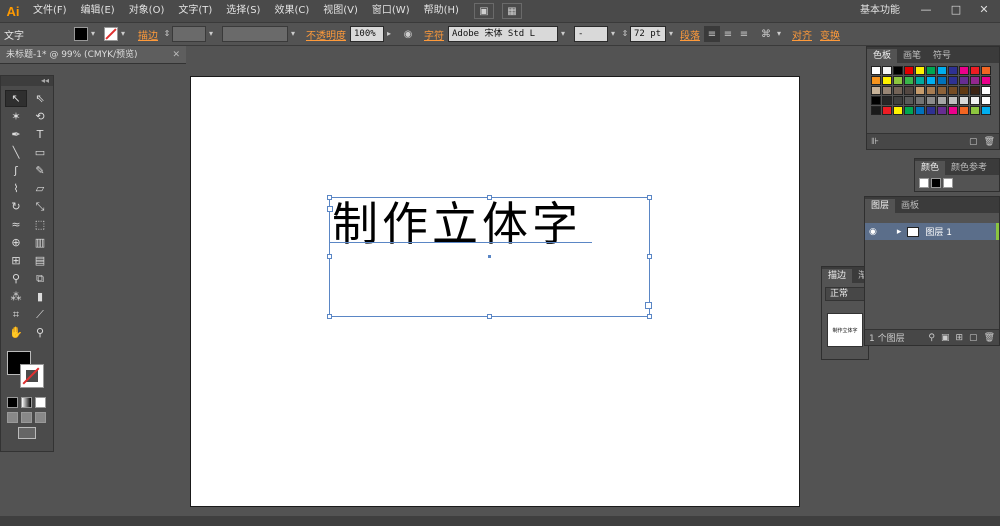  What do you see at coordinates (457, 224) in the screenshot?
I see `artboard-text: 制作立体字` at bounding box center [457, 224].